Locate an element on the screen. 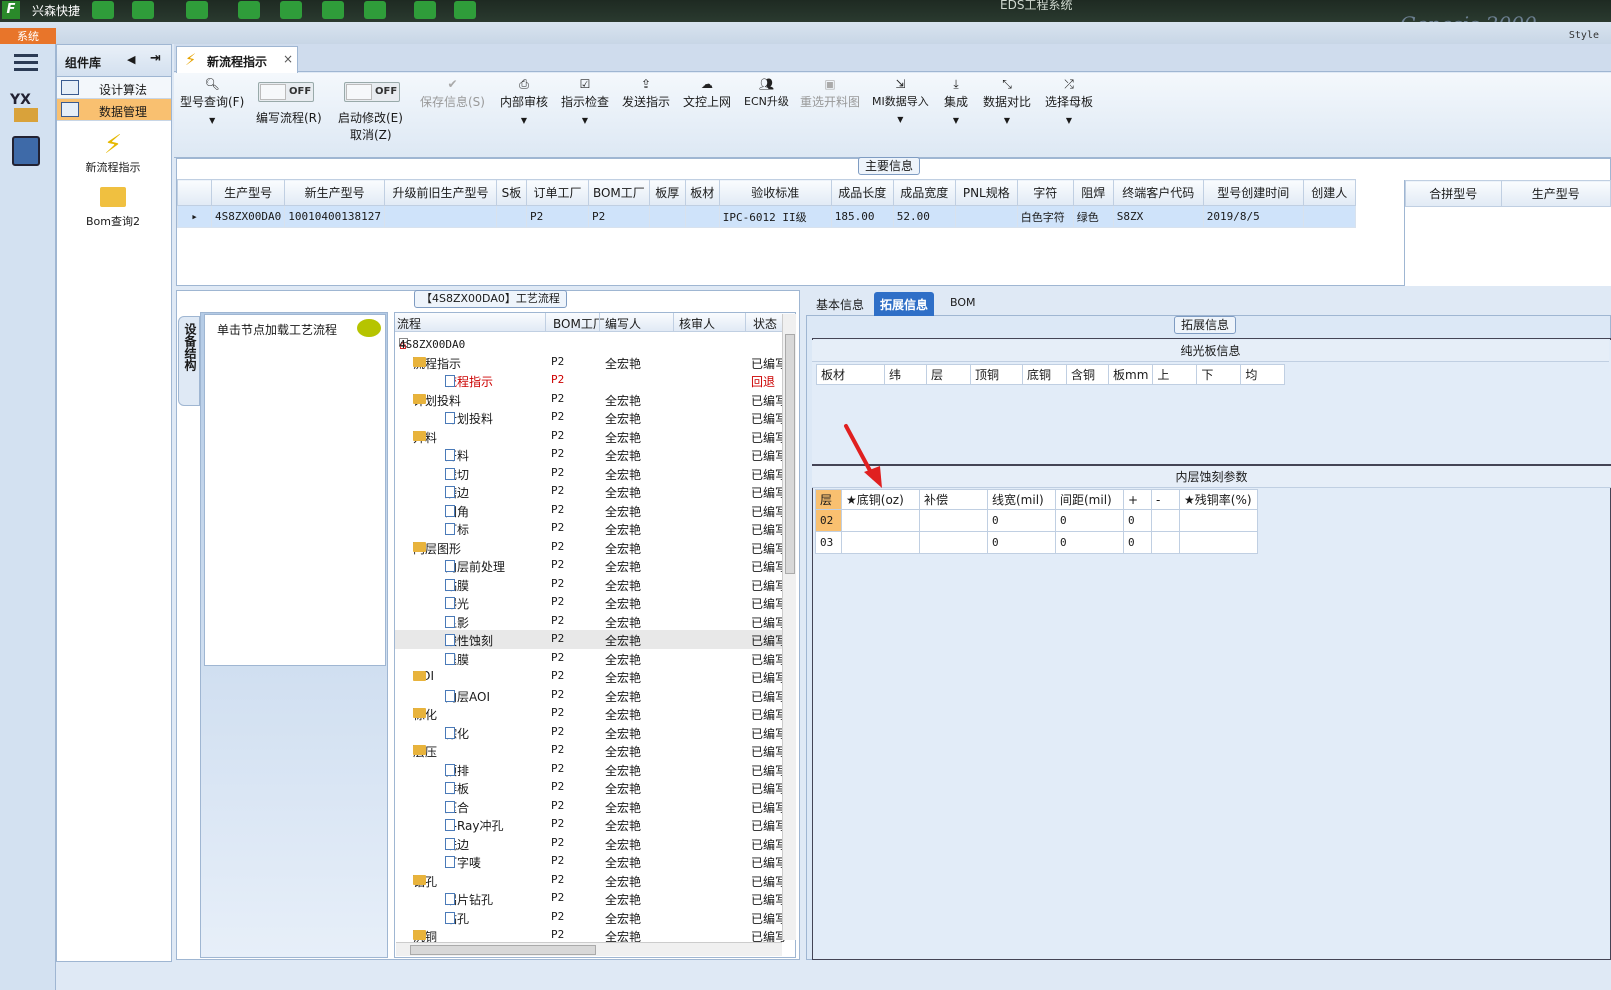 This screenshot has height=990, width=1611. grid-cell: 4S8ZX00DA0 is located at coordinates (248, 216).